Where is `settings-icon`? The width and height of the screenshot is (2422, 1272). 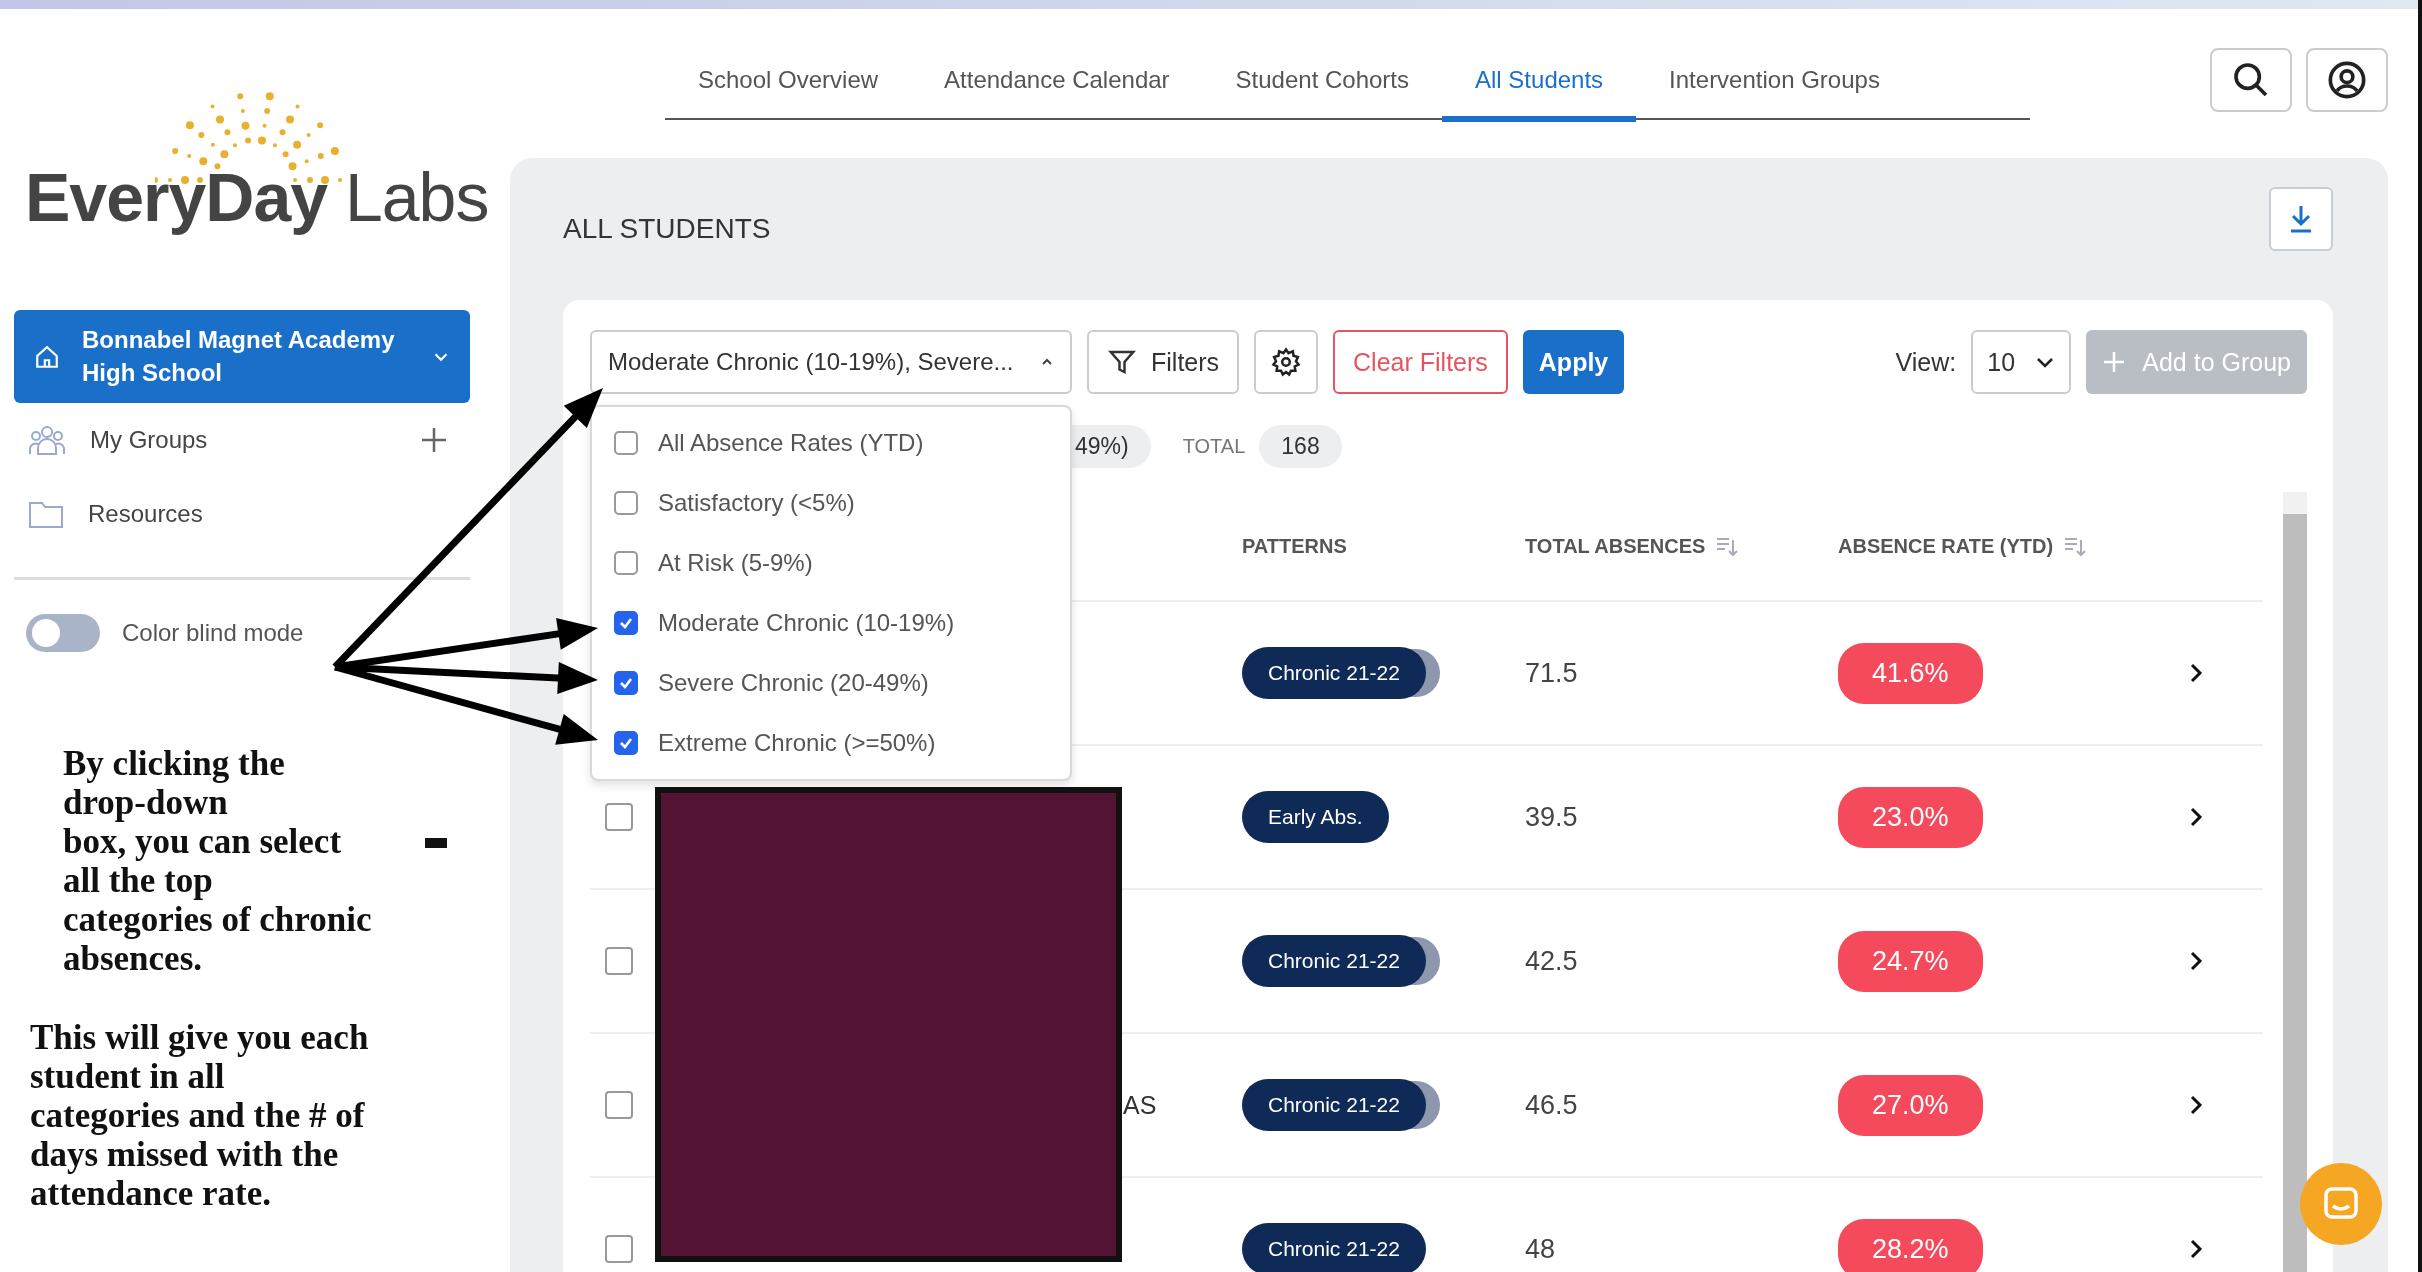 settings-icon is located at coordinates (1286, 362).